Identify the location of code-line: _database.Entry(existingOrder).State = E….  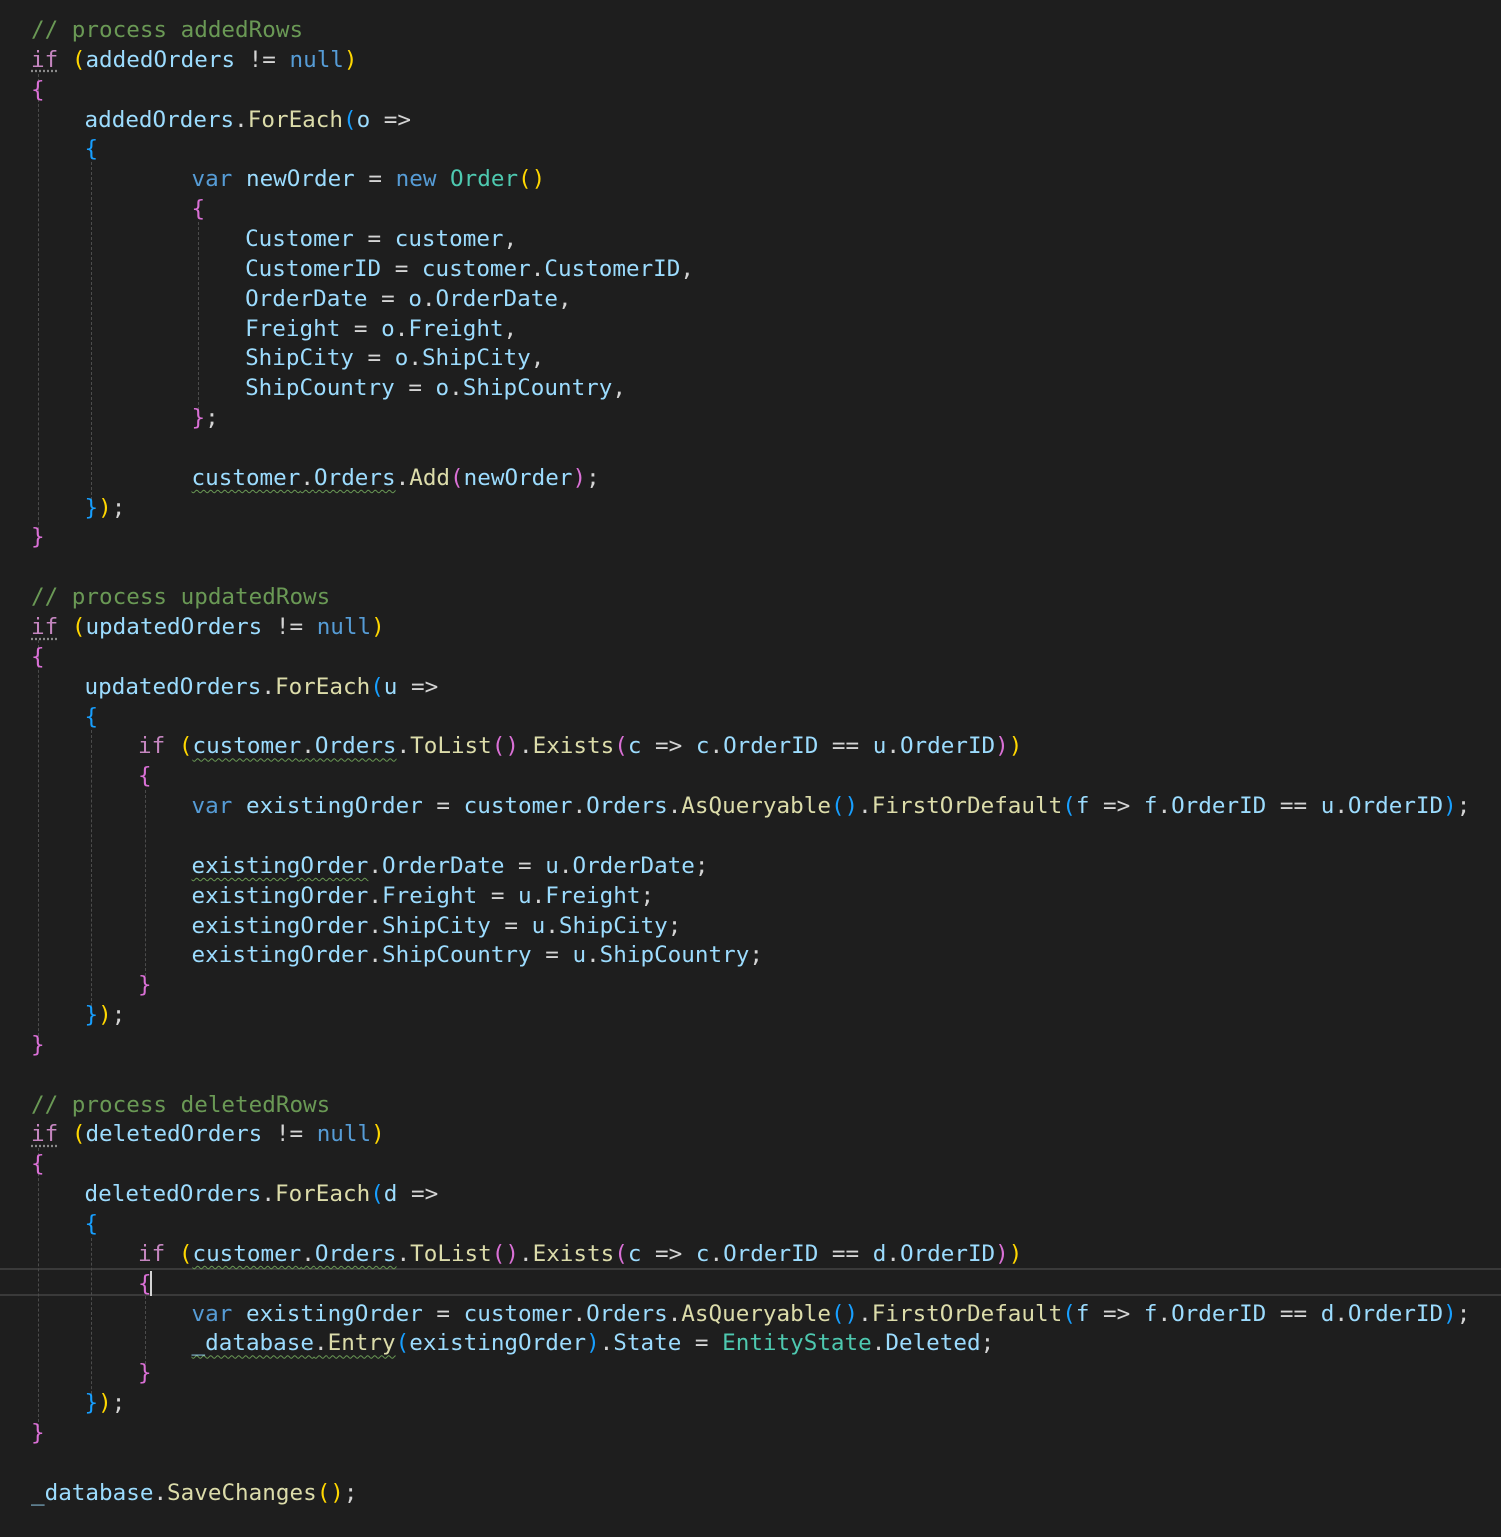
(593, 1343).